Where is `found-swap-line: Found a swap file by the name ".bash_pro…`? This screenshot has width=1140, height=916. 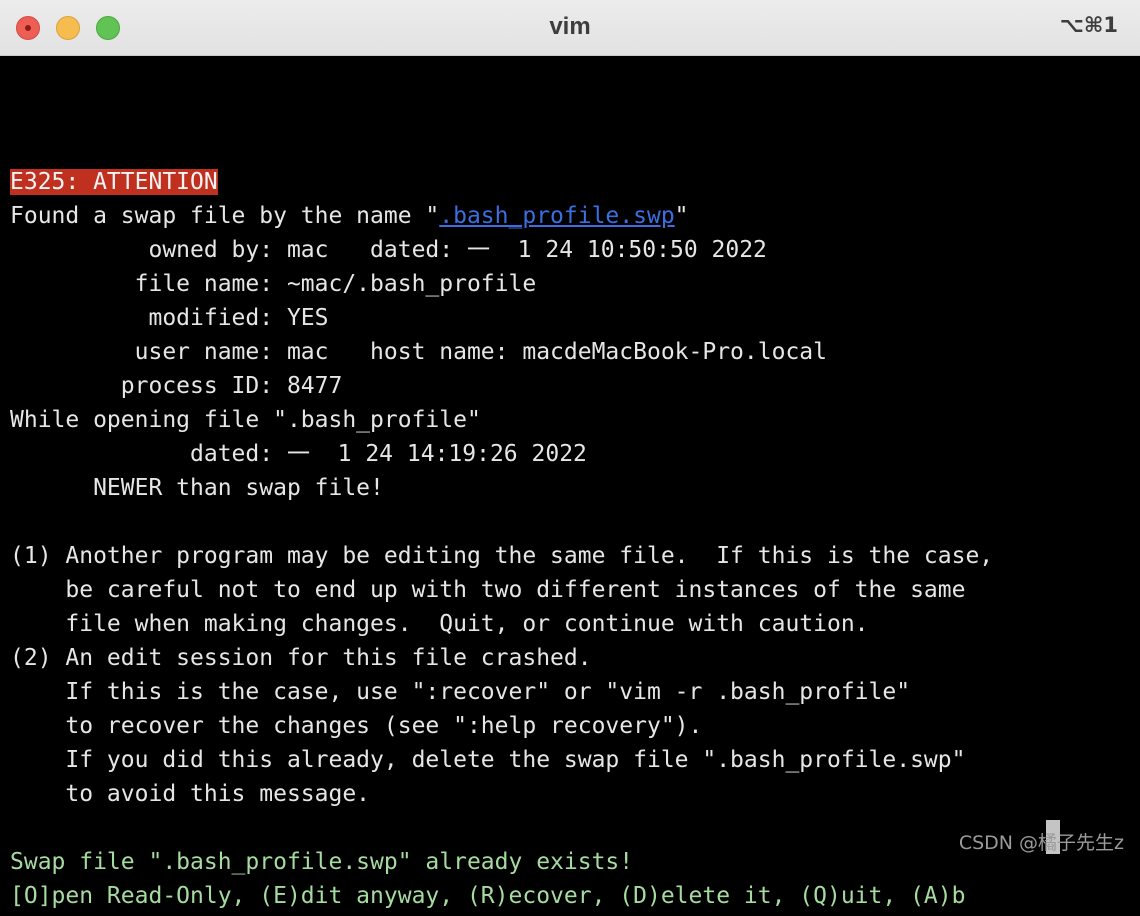 found-swap-line: Found a swap file by the name ".bash_pro… is located at coordinates (349, 216).